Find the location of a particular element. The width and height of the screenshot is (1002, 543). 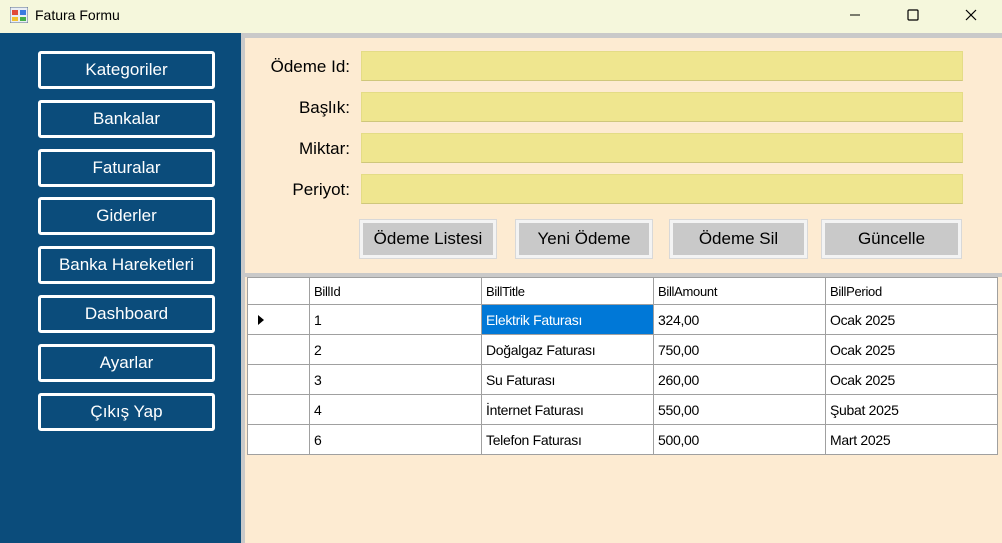

row-header-current is located at coordinates (278, 319).